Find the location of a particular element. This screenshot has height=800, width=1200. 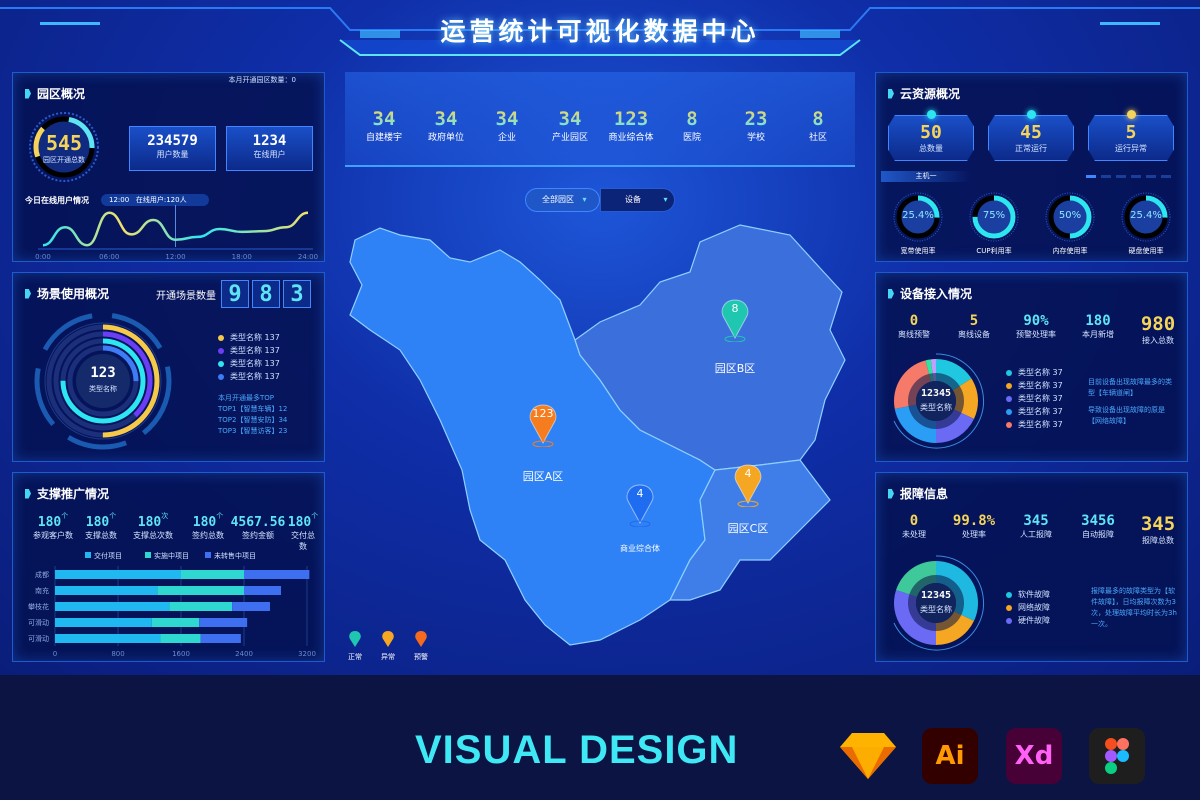

panel-title: 设备接入情况 is located at coordinates (930, 293).